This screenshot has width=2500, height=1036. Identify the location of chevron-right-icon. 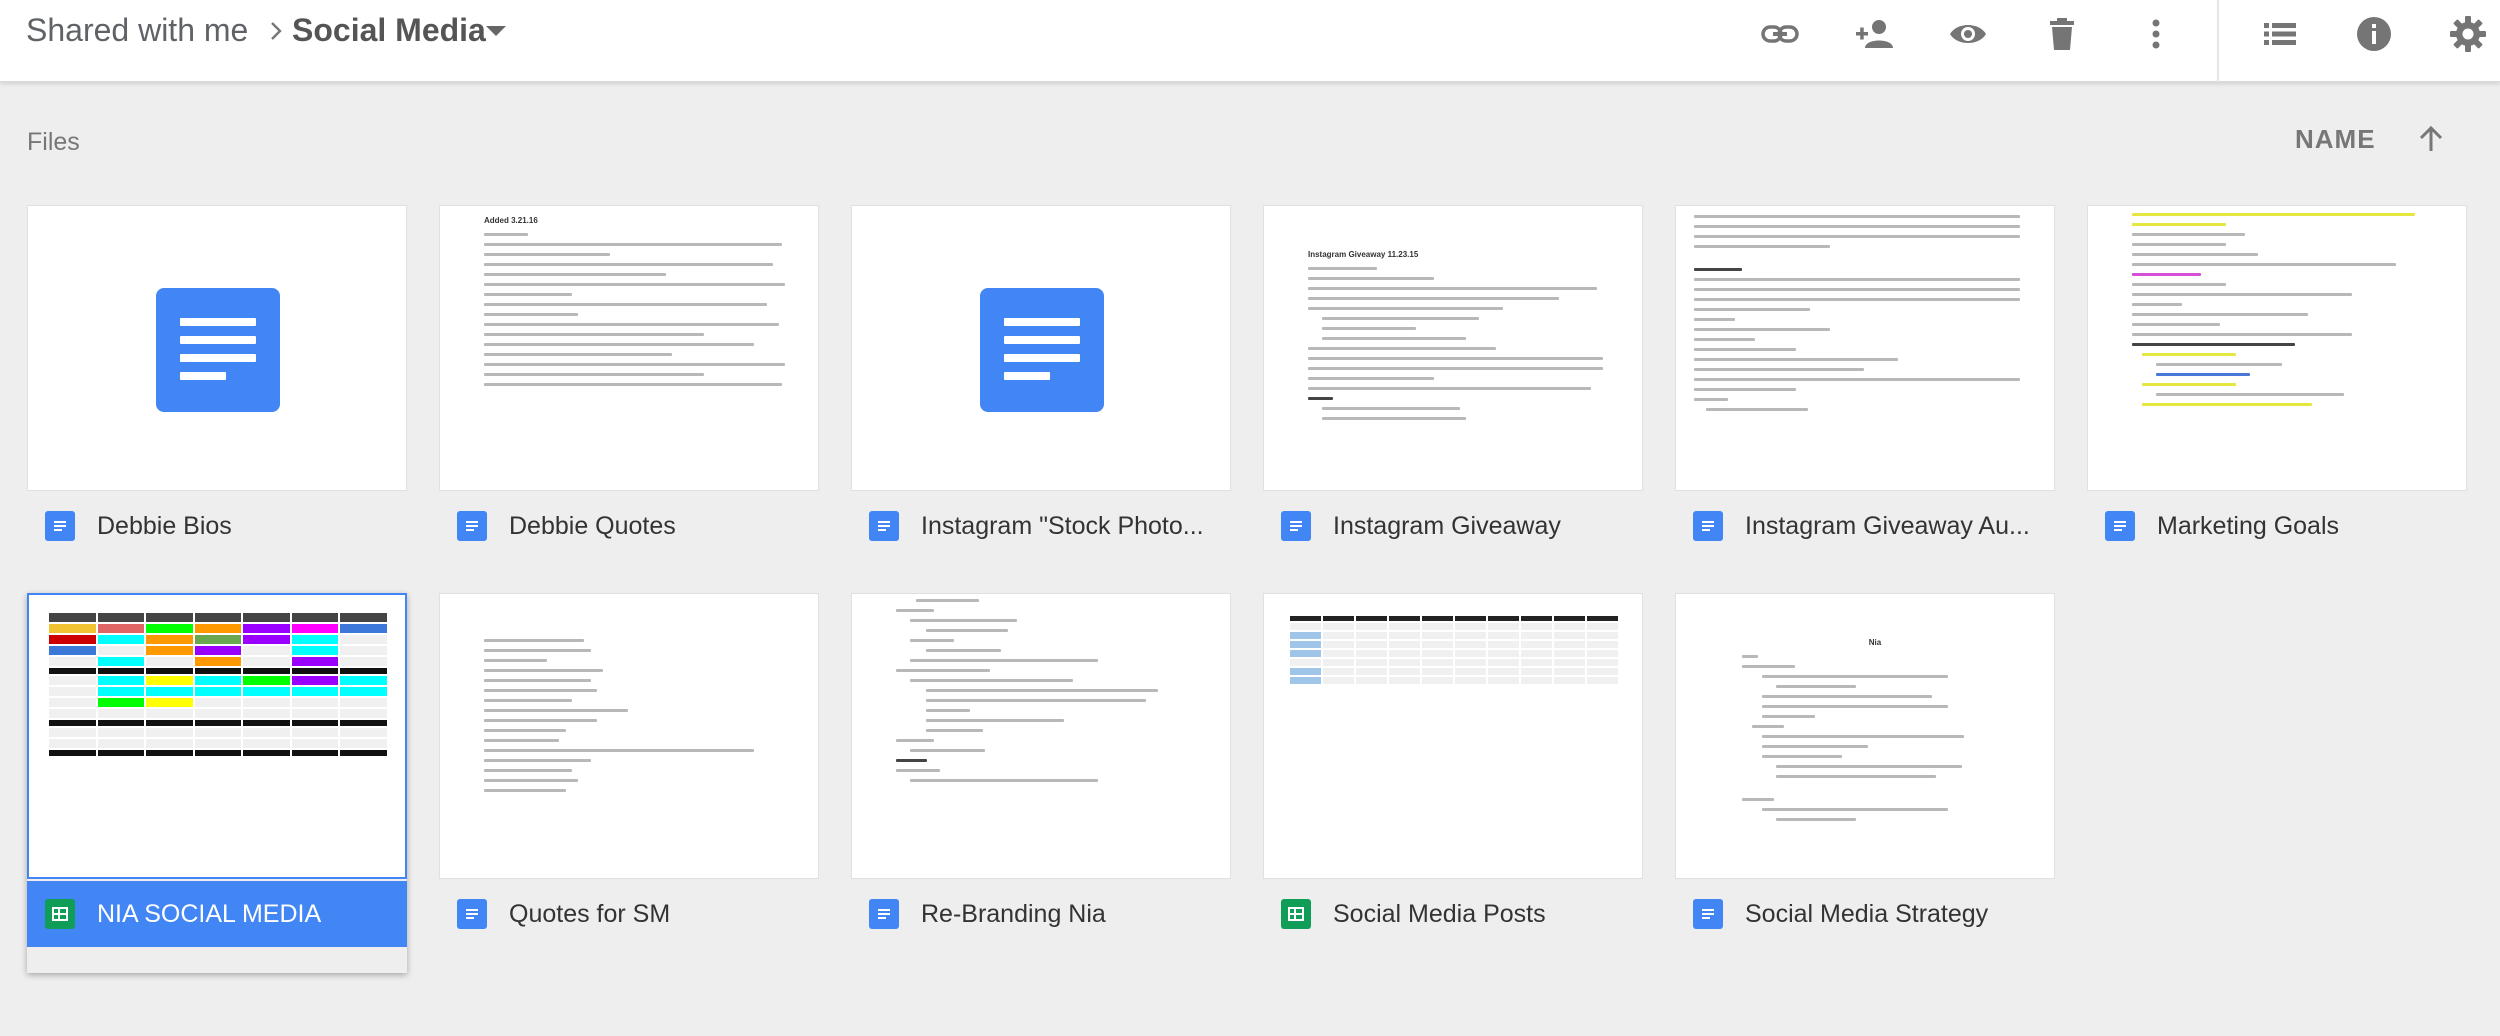
(276, 31).